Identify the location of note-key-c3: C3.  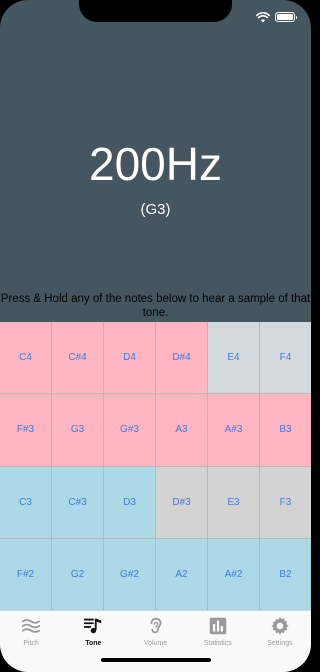
(25, 502).